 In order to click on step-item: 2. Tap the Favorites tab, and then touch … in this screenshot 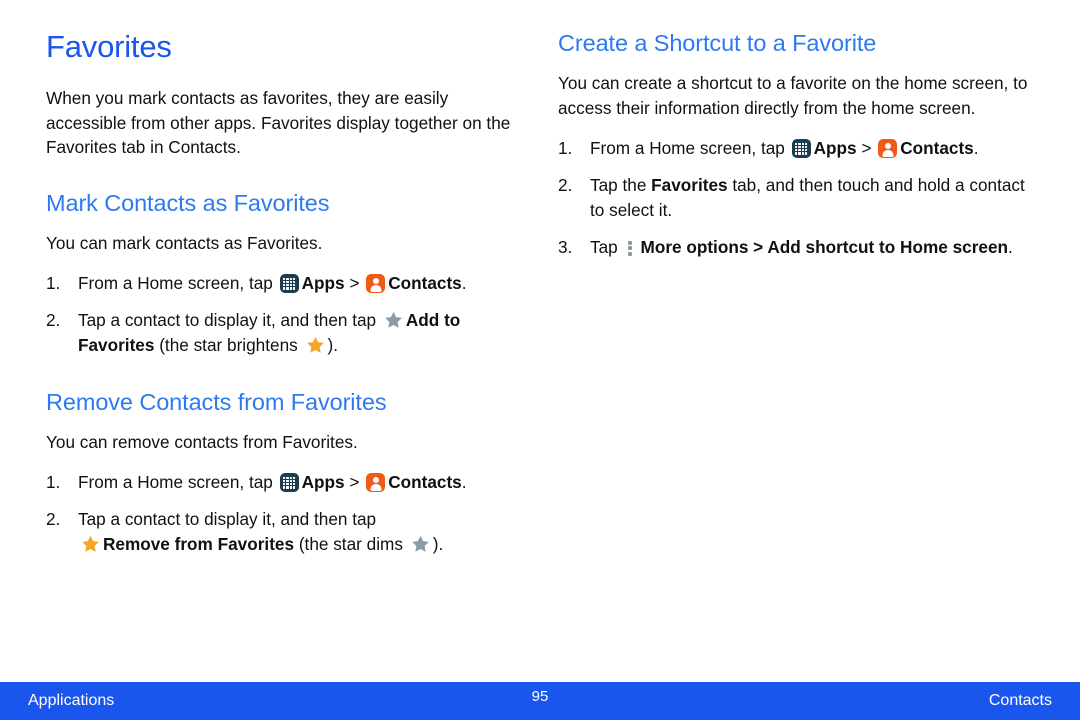, I will do `click(798, 198)`.